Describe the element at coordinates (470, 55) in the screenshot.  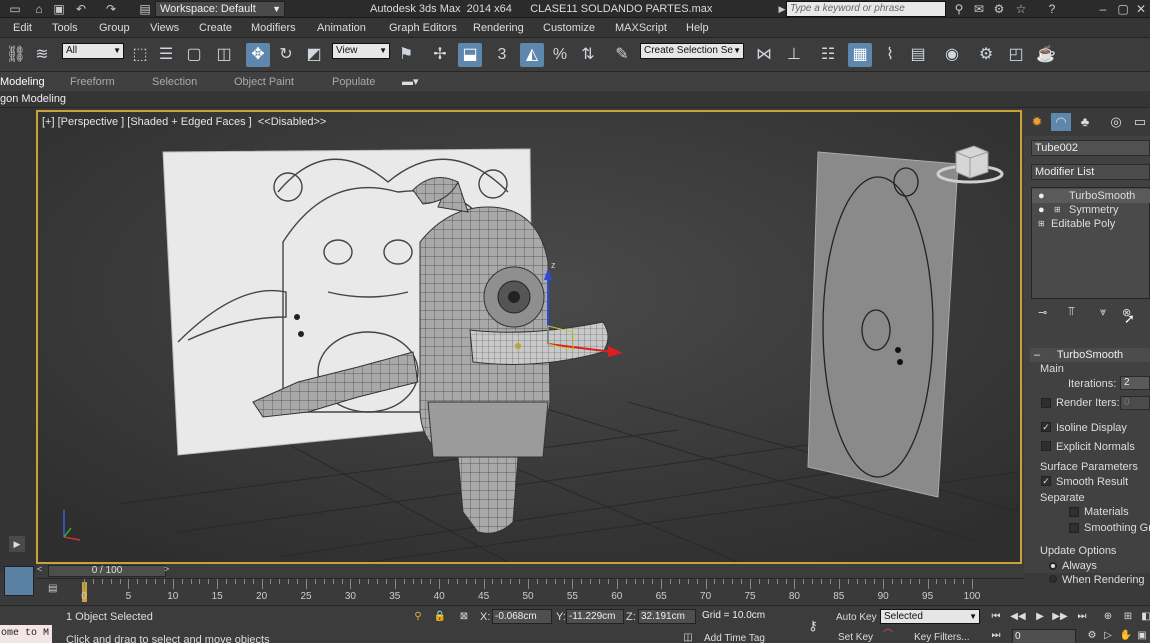
I see `keyboard-shortcut-override-icon: ⬓` at that location.